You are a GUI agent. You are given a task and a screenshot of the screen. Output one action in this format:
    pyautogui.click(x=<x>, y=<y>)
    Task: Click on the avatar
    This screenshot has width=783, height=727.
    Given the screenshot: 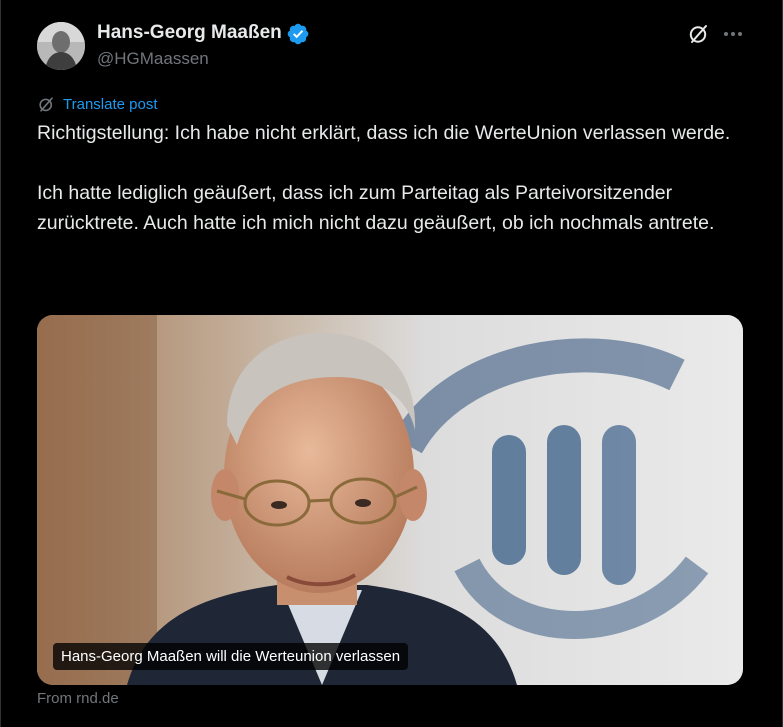 What is the action you would take?
    pyautogui.click(x=61, y=46)
    